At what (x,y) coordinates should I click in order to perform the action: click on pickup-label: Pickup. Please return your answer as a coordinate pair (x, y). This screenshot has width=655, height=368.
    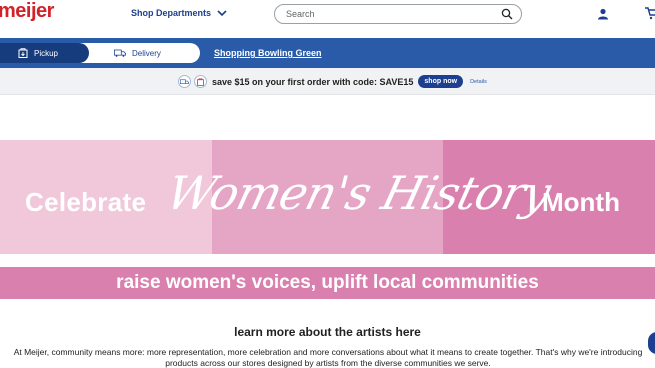
    Looking at the image, I should click on (45, 53).